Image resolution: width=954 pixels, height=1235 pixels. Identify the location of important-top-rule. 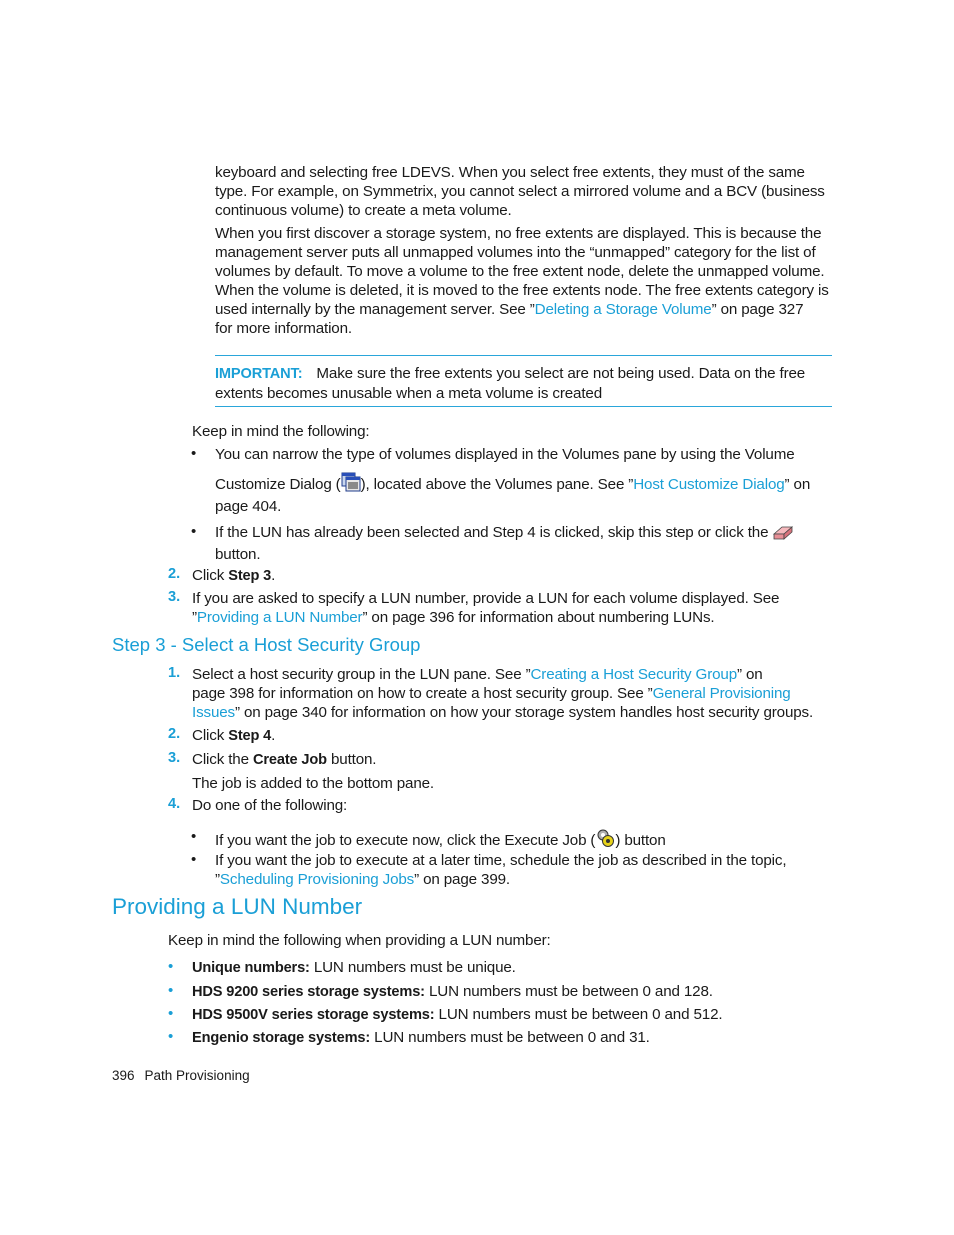
(523, 355).